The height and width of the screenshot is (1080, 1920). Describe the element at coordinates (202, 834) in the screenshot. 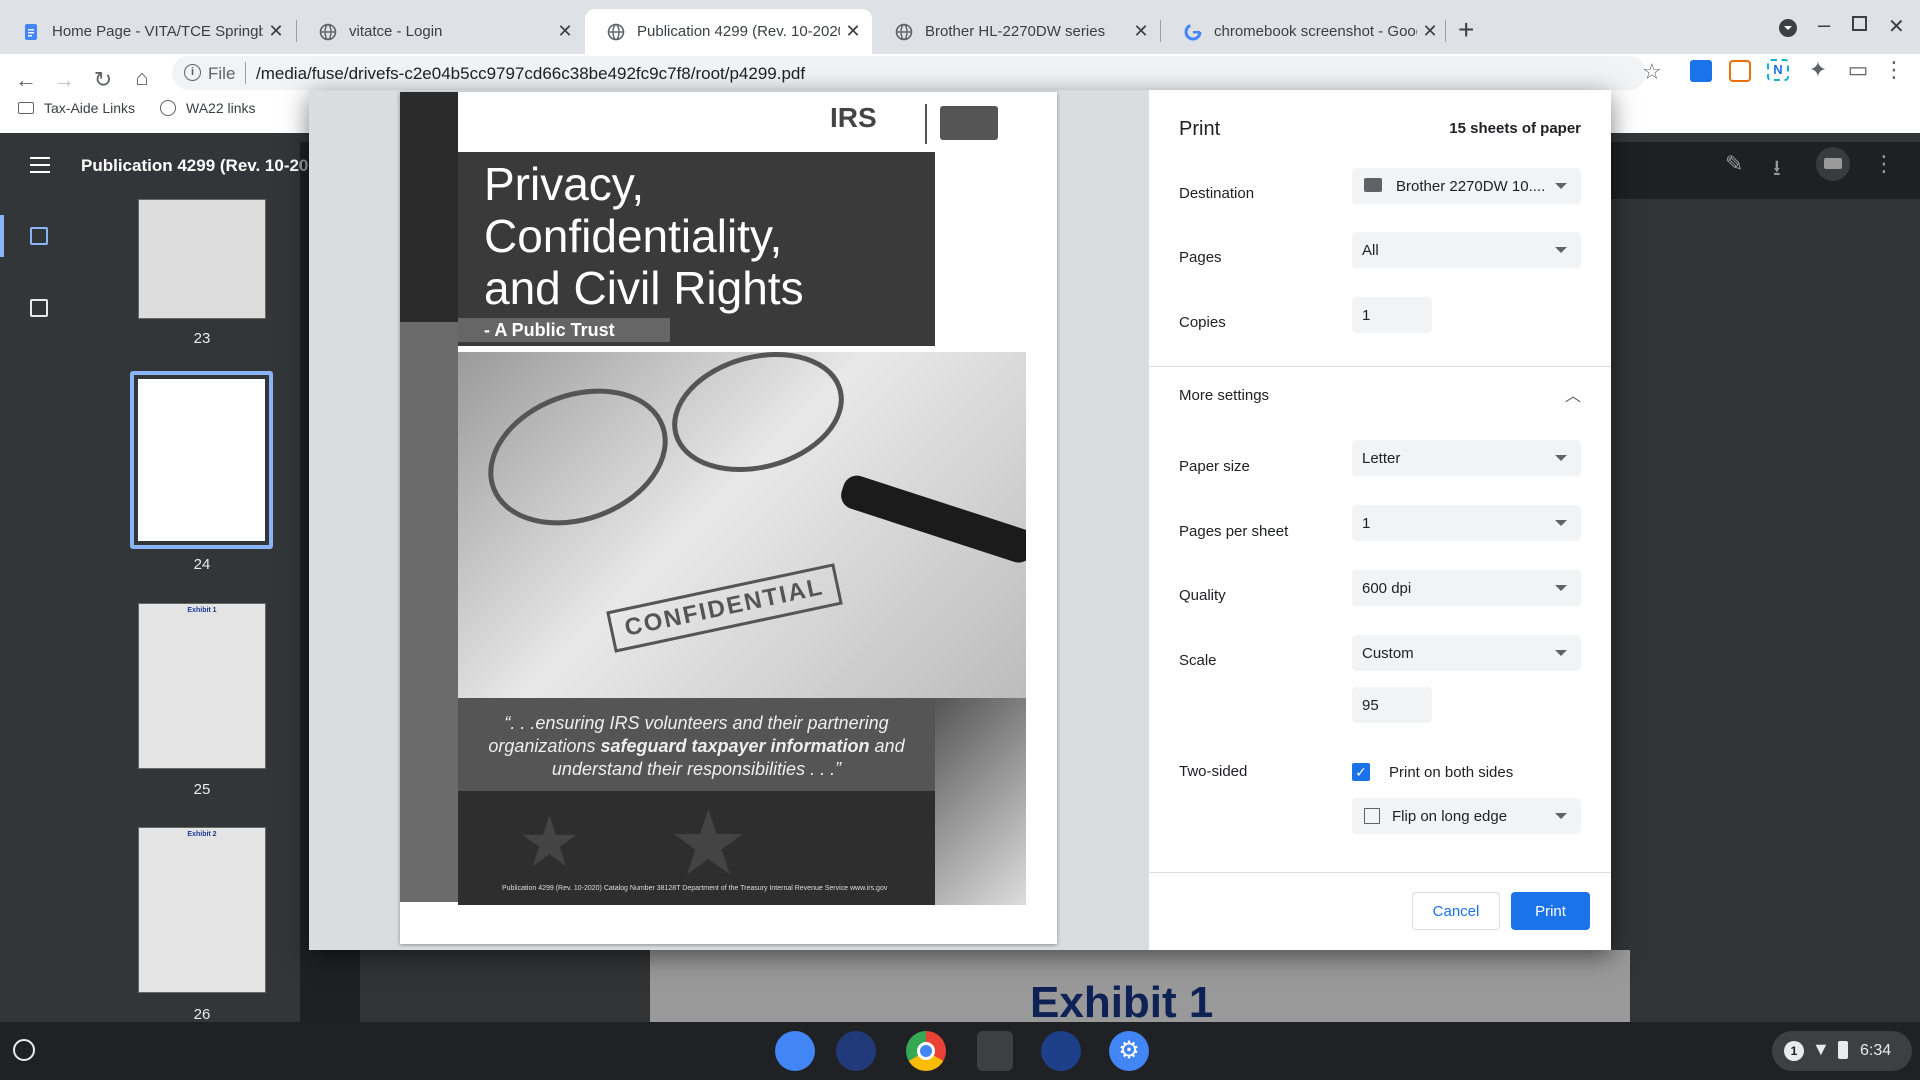

I see `thumb-exhibit-label: Exhibit 2` at that location.